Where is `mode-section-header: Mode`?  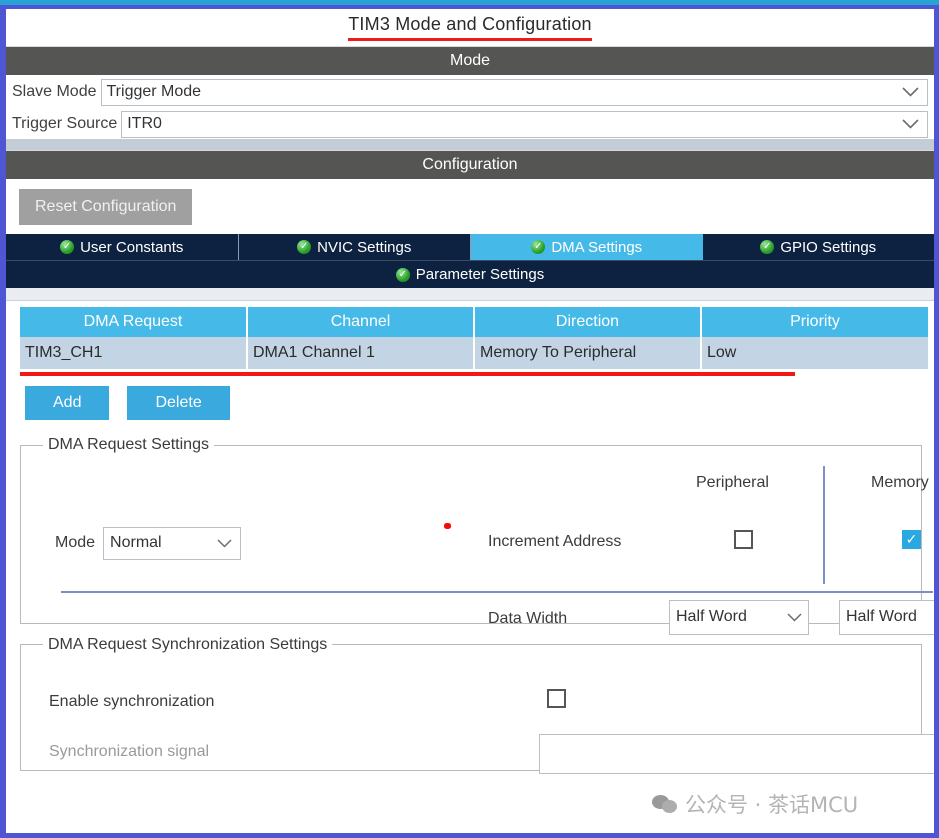 mode-section-header: Mode is located at coordinates (470, 60).